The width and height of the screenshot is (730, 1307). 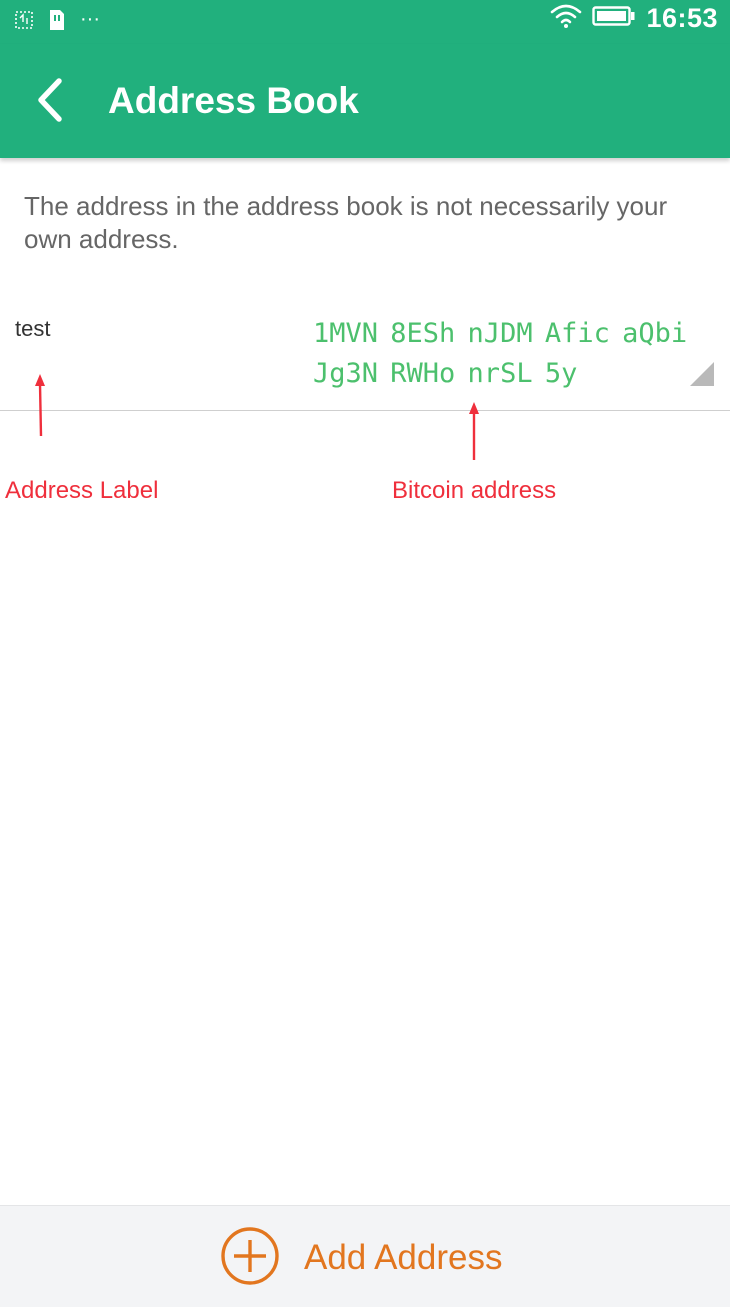 What do you see at coordinates (566, 18) in the screenshot?
I see `wifi-icon` at bounding box center [566, 18].